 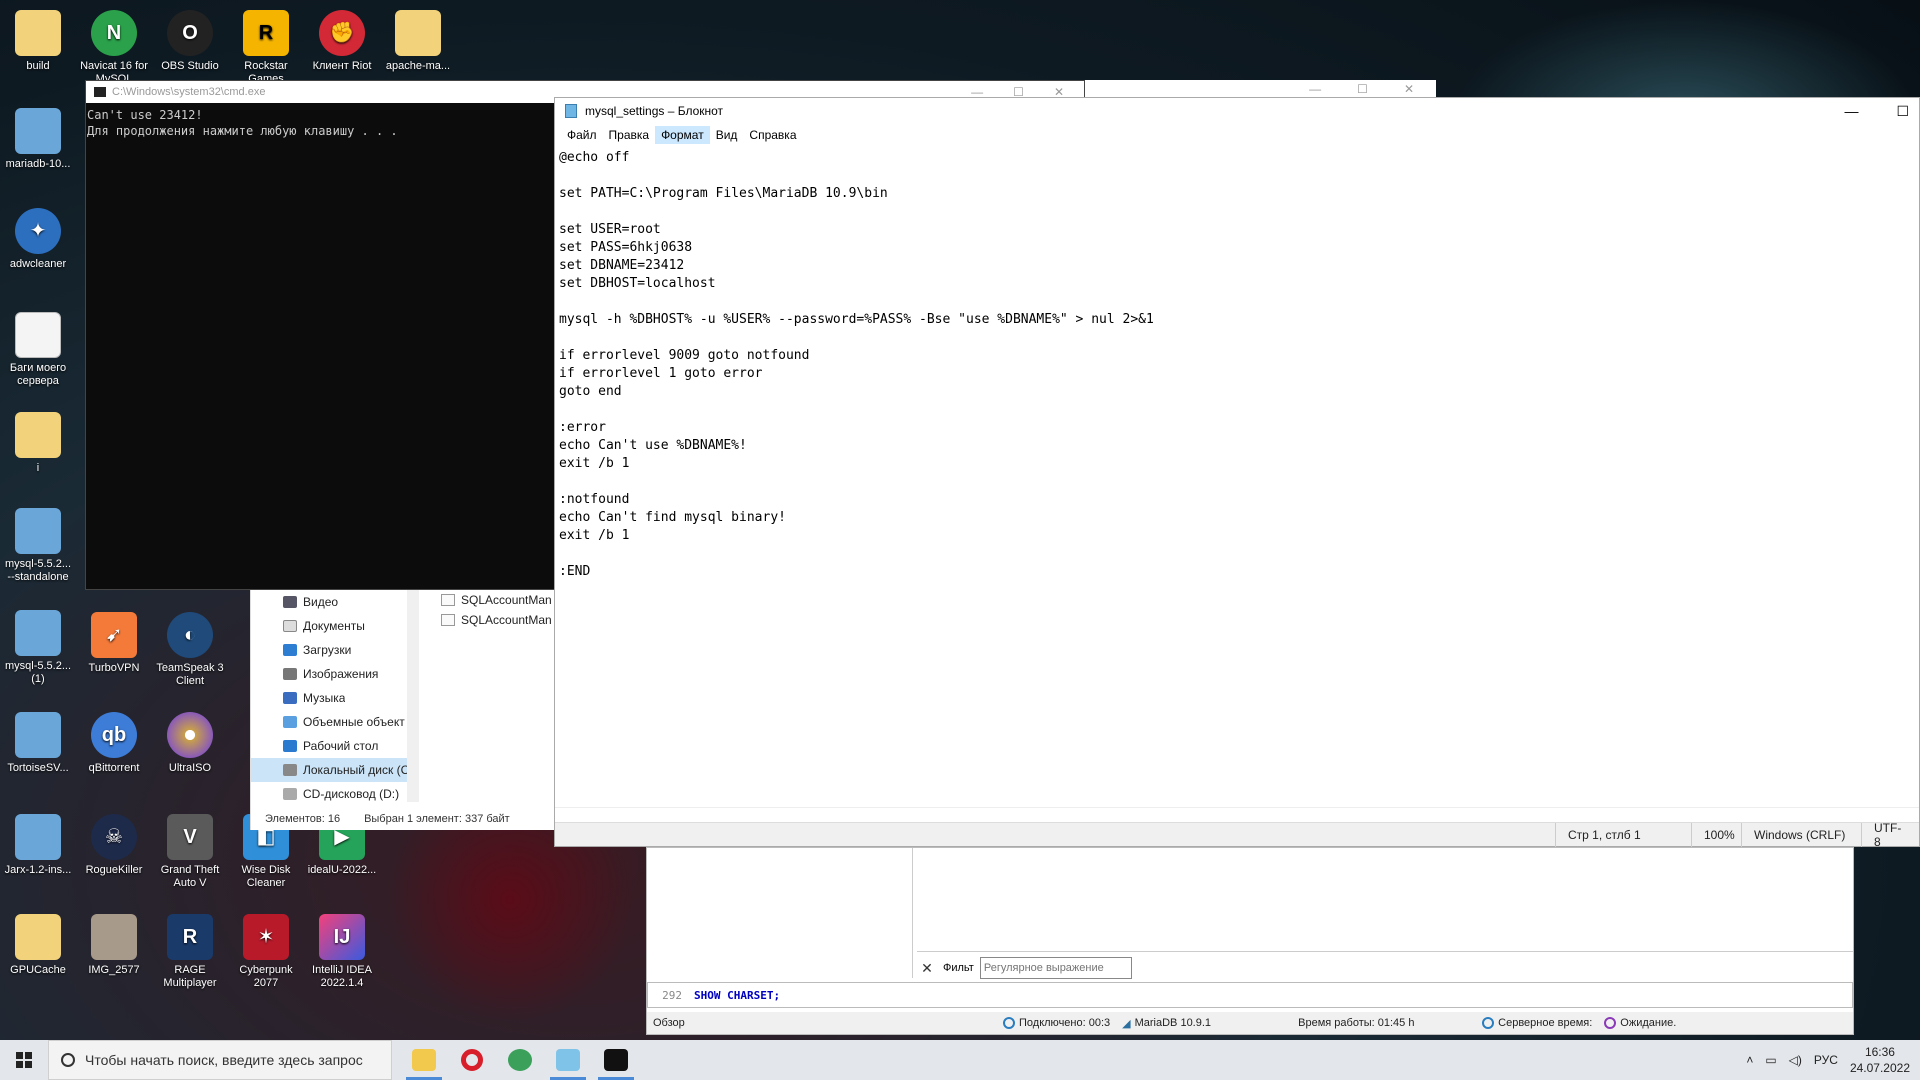 What do you see at coordinates (1537, 1023) in the screenshot?
I see `status-server-time: Серверное время:` at bounding box center [1537, 1023].